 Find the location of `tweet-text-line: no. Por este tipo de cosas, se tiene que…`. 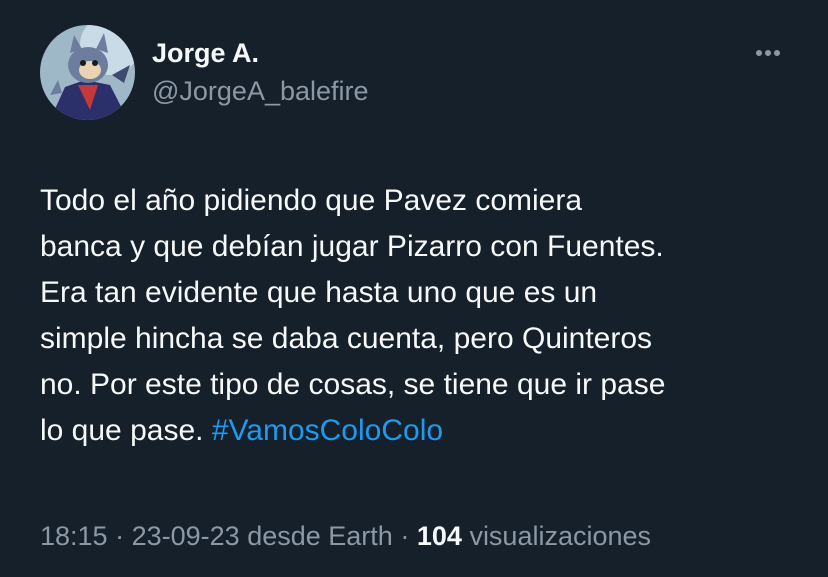

tweet-text-line: no. Por este tipo de cosas, se tiene que… is located at coordinates (353, 384).